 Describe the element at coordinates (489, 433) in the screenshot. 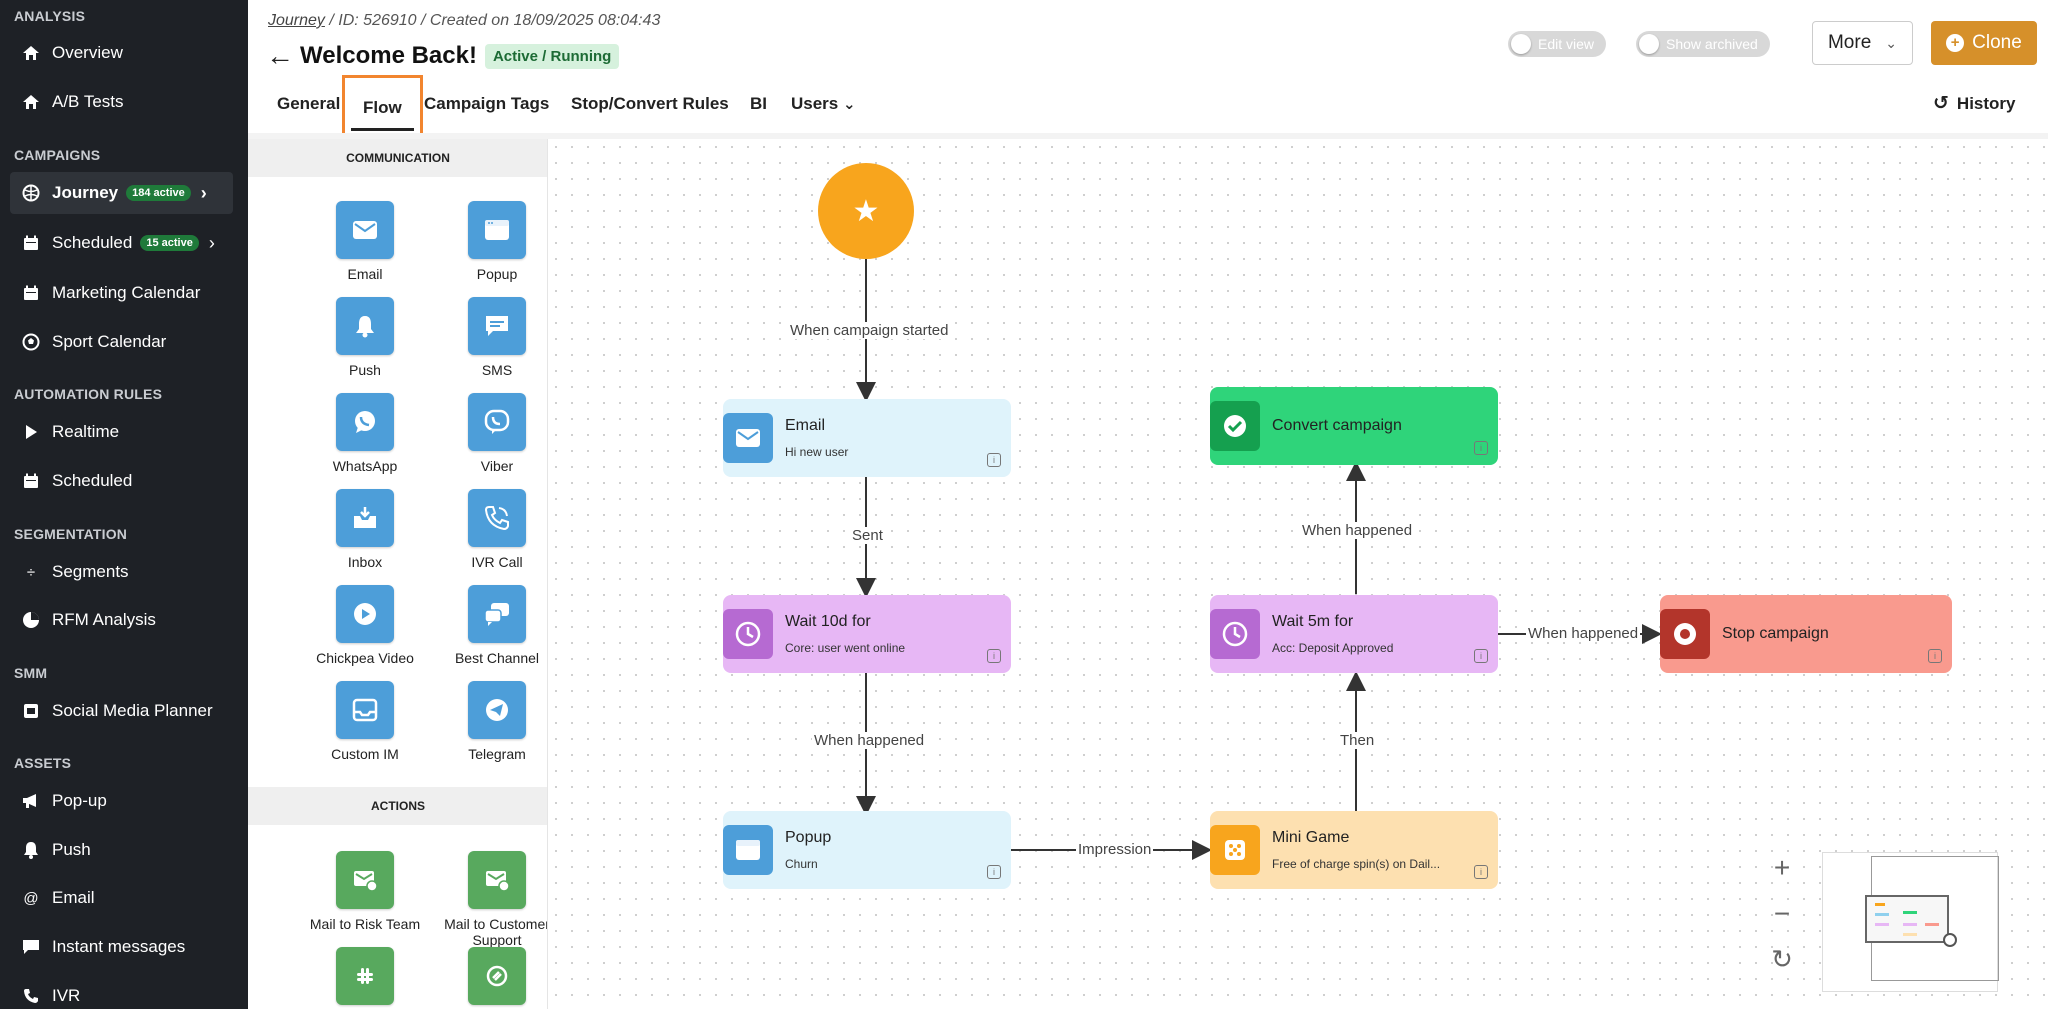

I see `palette-item-viber: Viber` at that location.